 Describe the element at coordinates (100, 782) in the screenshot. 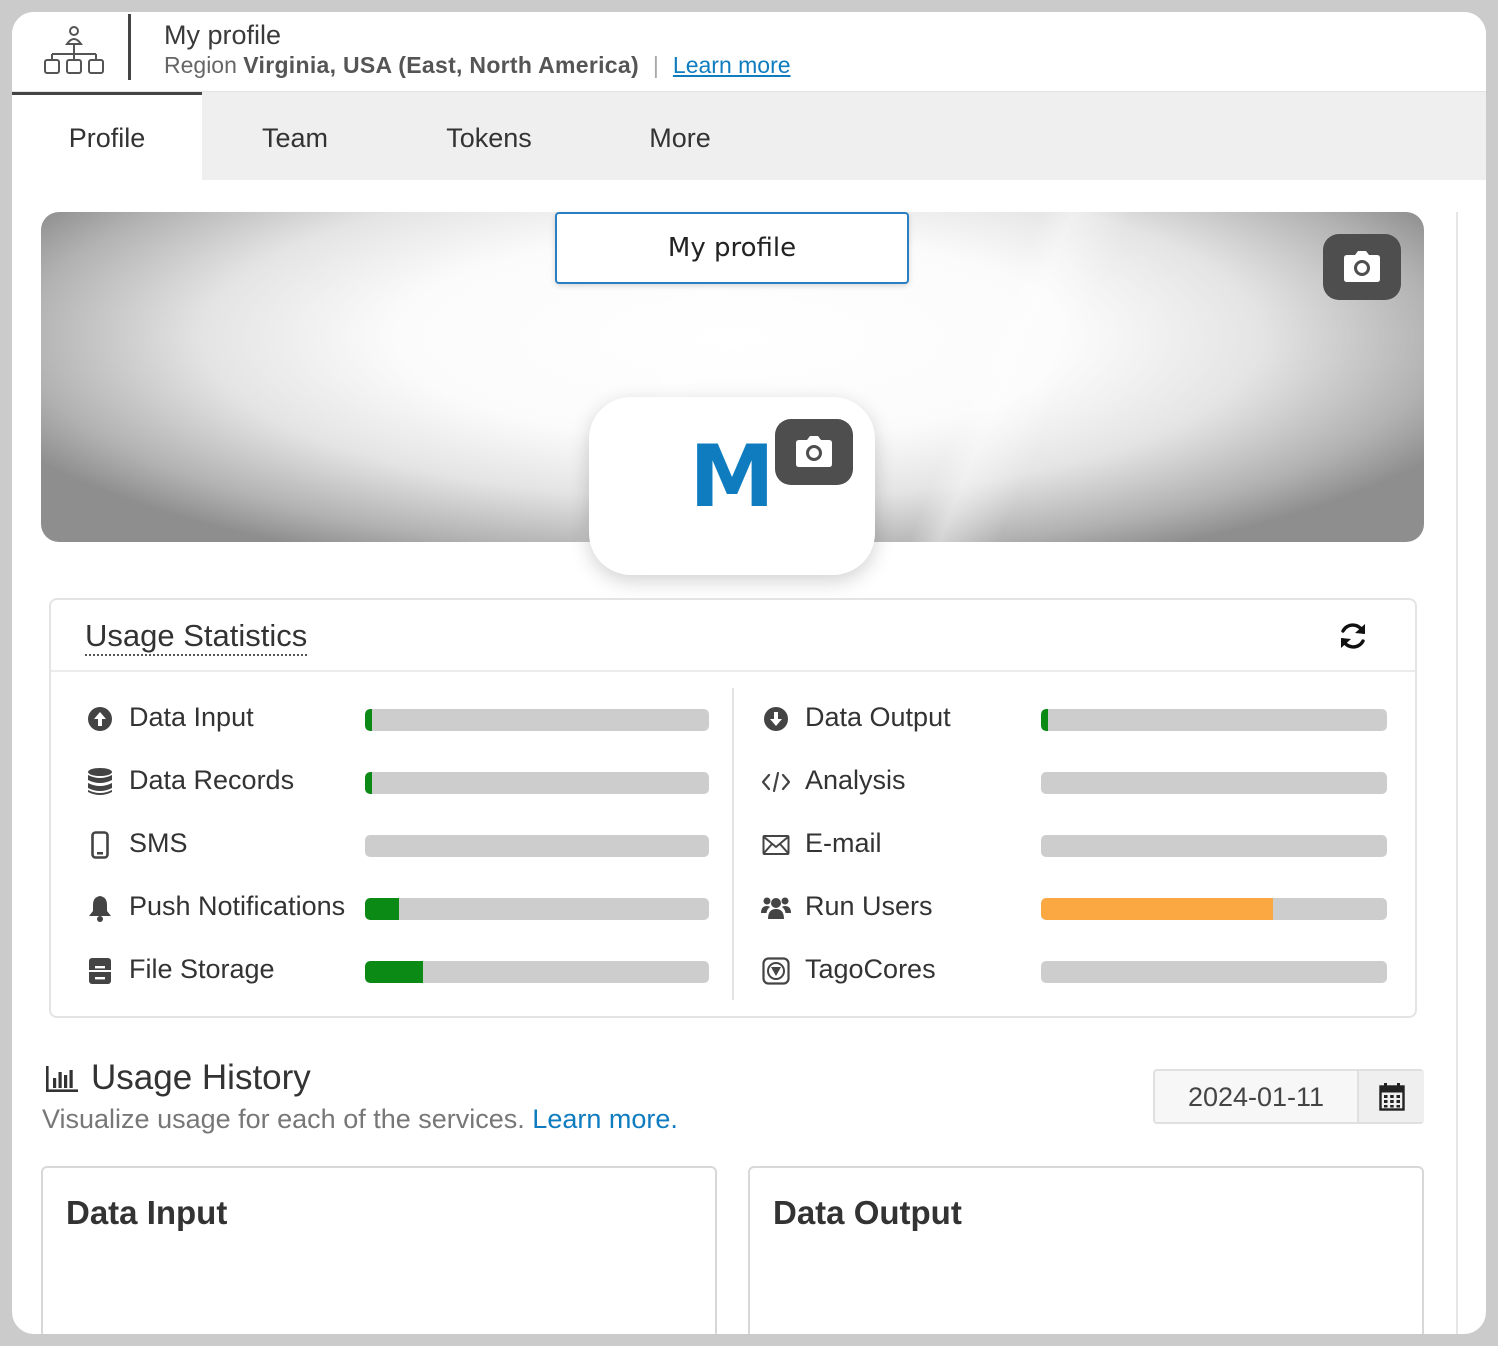

I see `database-icon` at that location.